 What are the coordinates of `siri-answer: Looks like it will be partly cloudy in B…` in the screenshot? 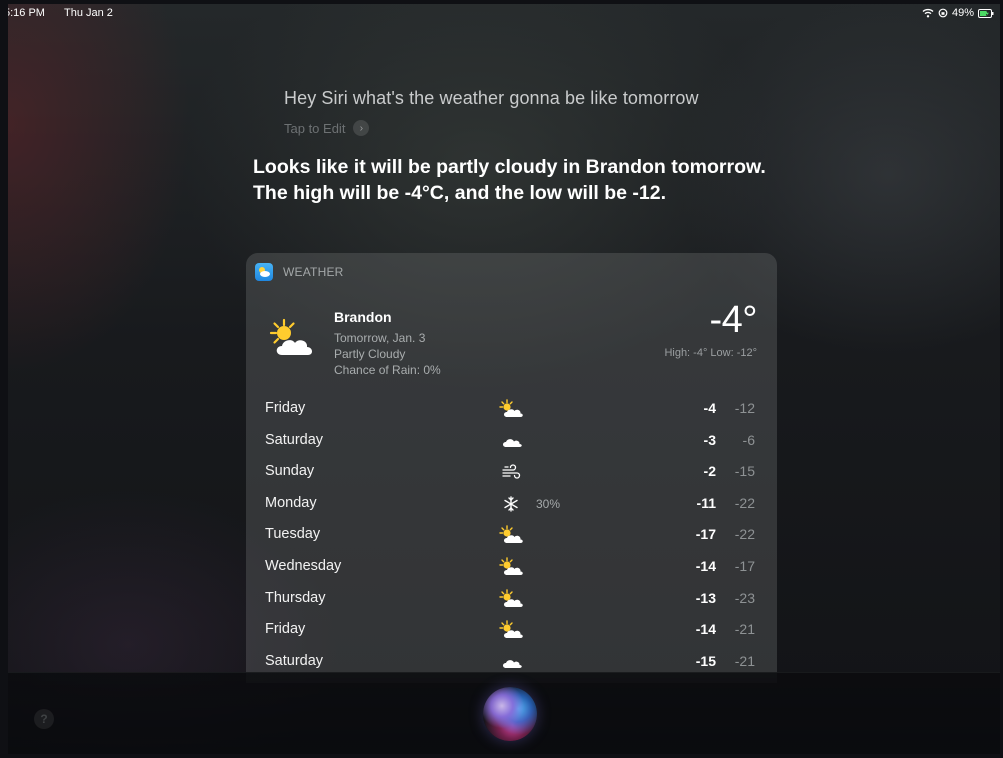 It's located at (509, 180).